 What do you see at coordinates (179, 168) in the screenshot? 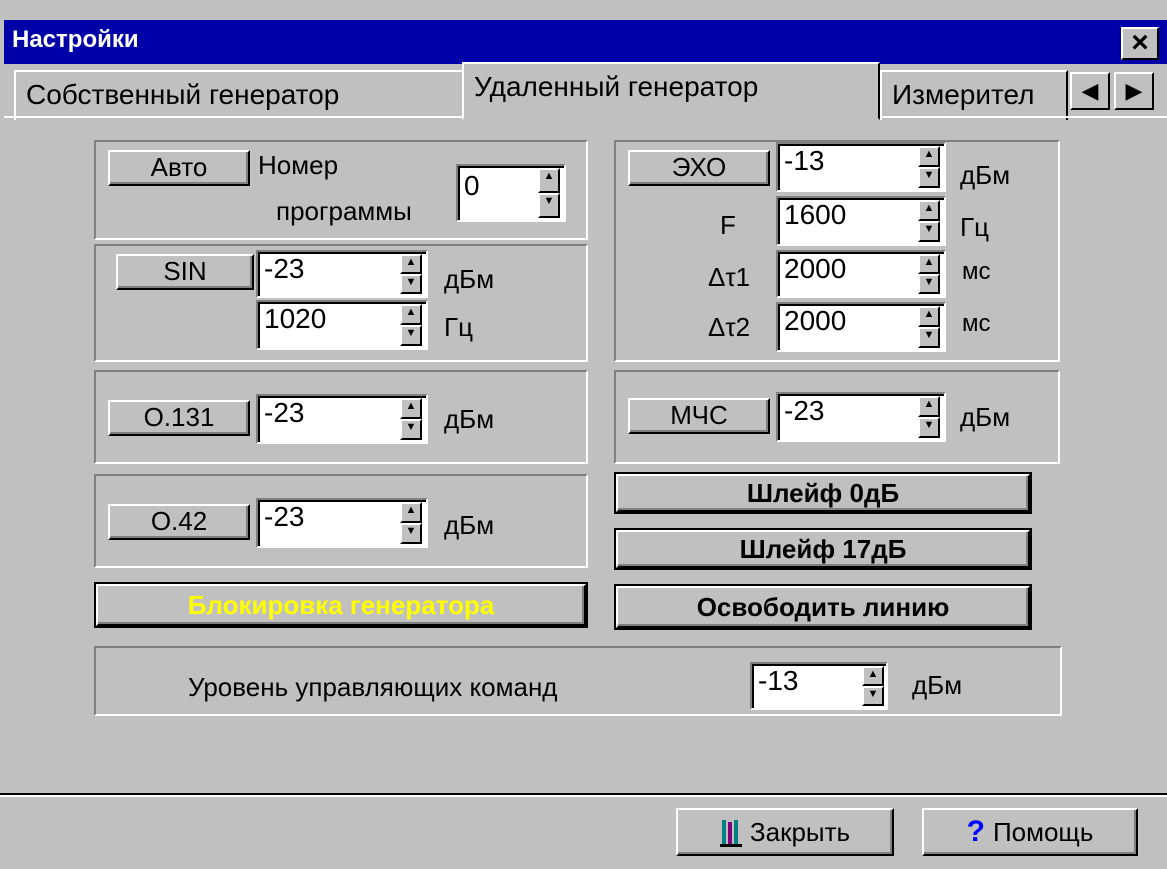
I see `auto-button: Авто` at bounding box center [179, 168].